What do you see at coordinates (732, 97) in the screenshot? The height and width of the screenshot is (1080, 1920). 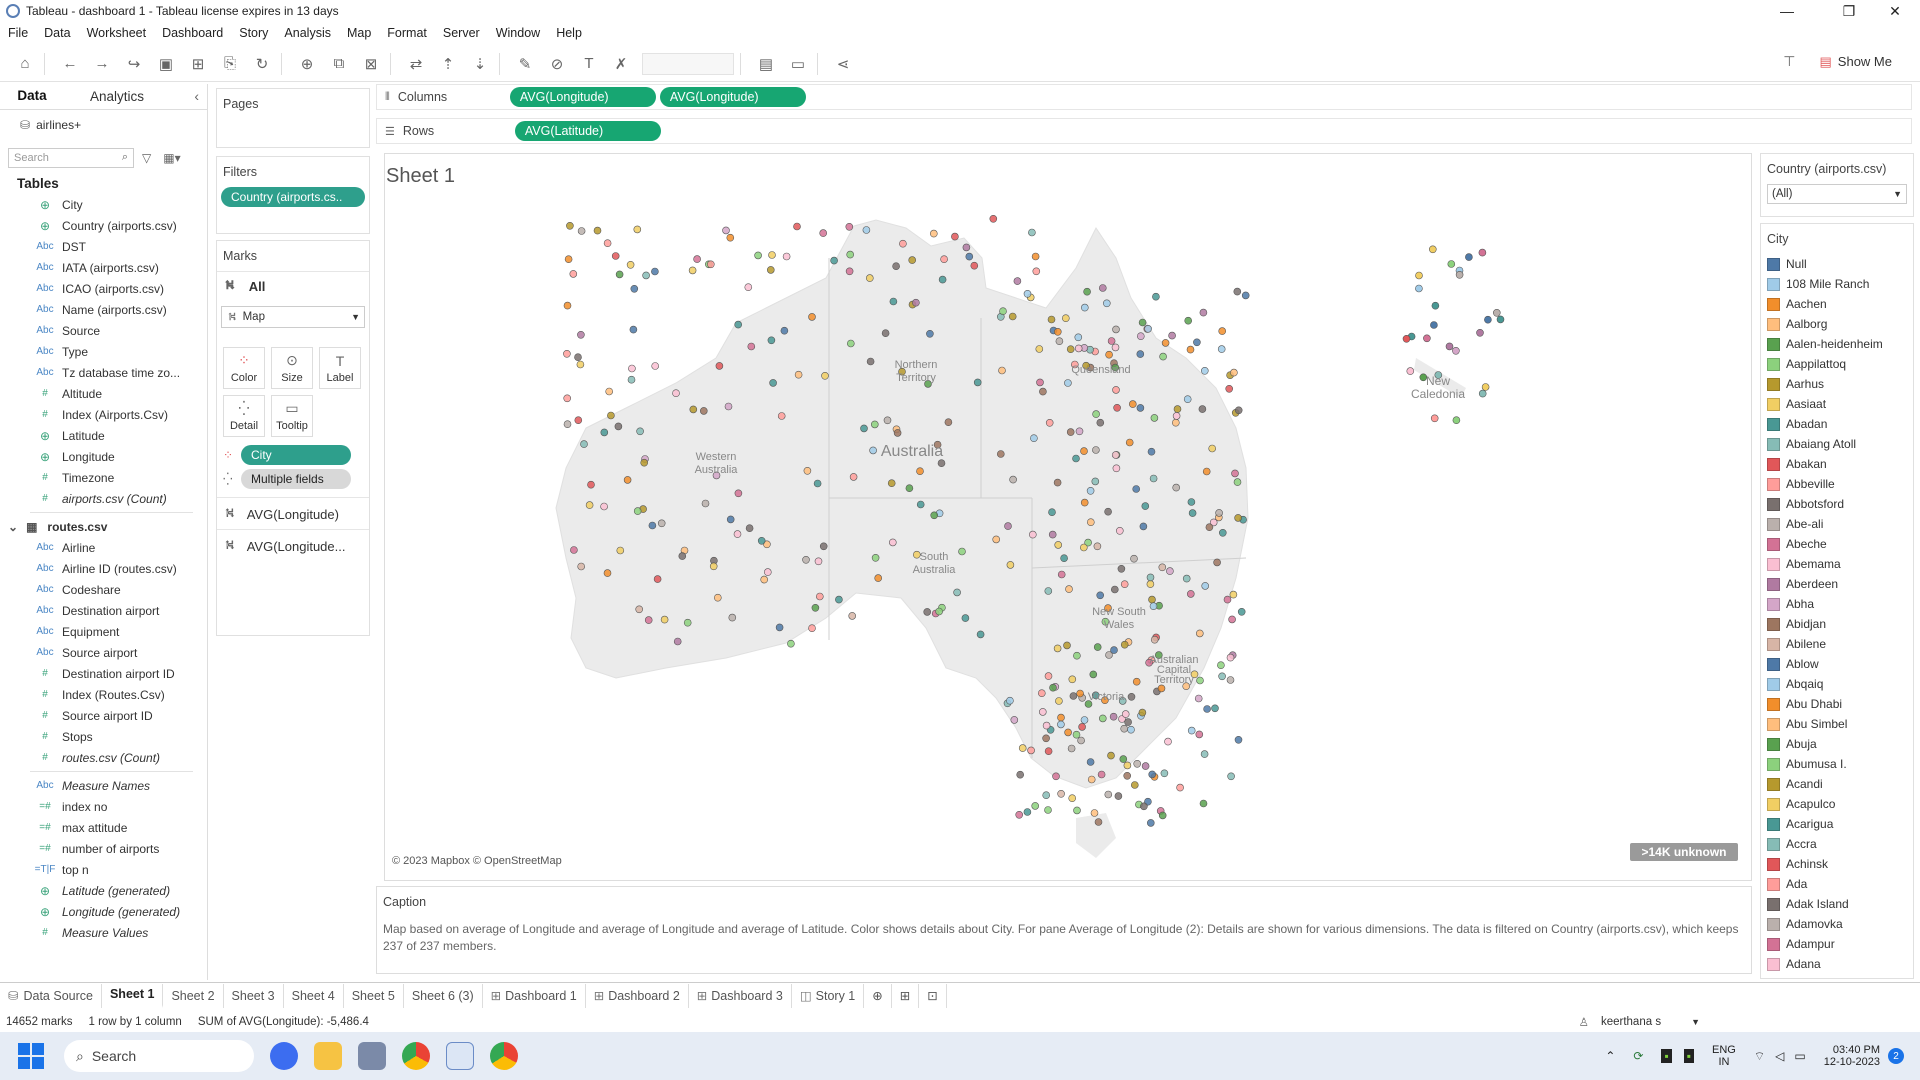 I see `column-pill-longitude-2: AVG(Longitude)` at bounding box center [732, 97].